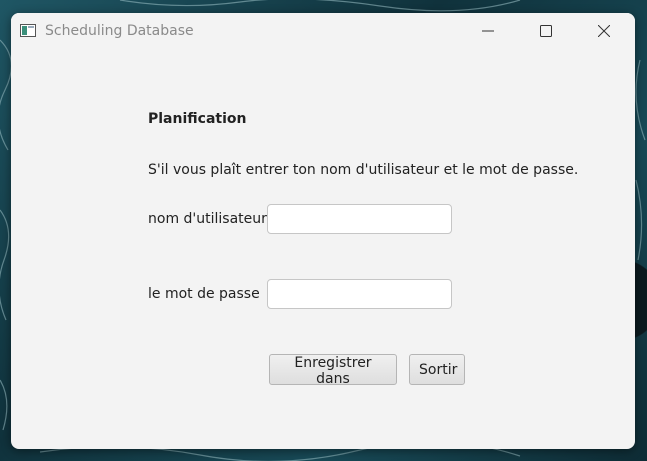 The image size is (647, 461). I want to click on register-button: Enregistrer dans, so click(333, 370).